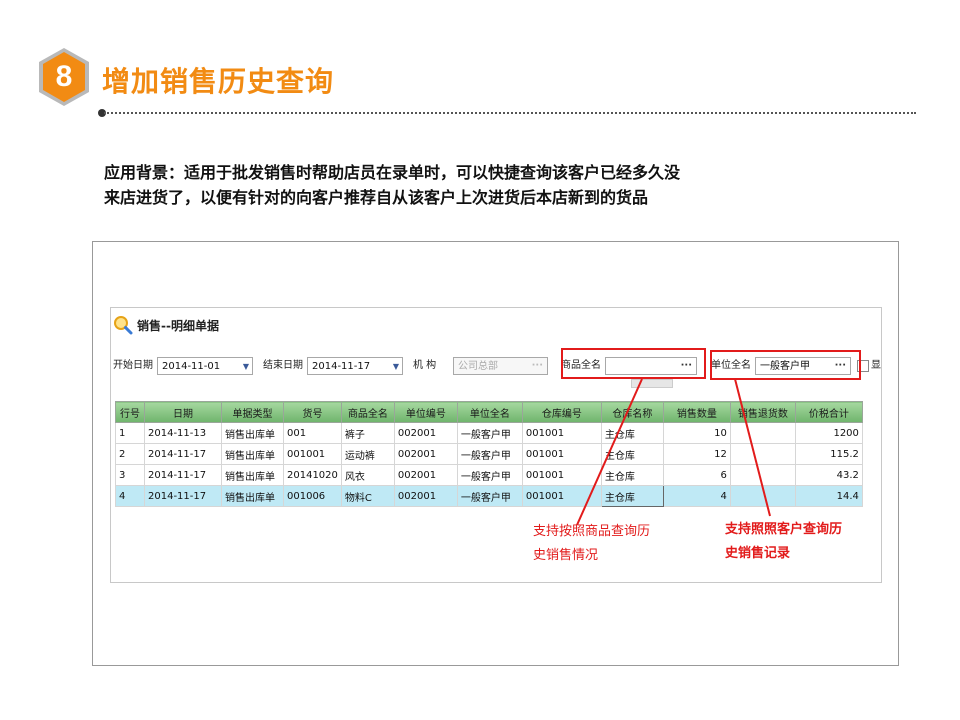  What do you see at coordinates (561, 412) in the screenshot?
I see `column-header: 仓库编号` at bounding box center [561, 412].